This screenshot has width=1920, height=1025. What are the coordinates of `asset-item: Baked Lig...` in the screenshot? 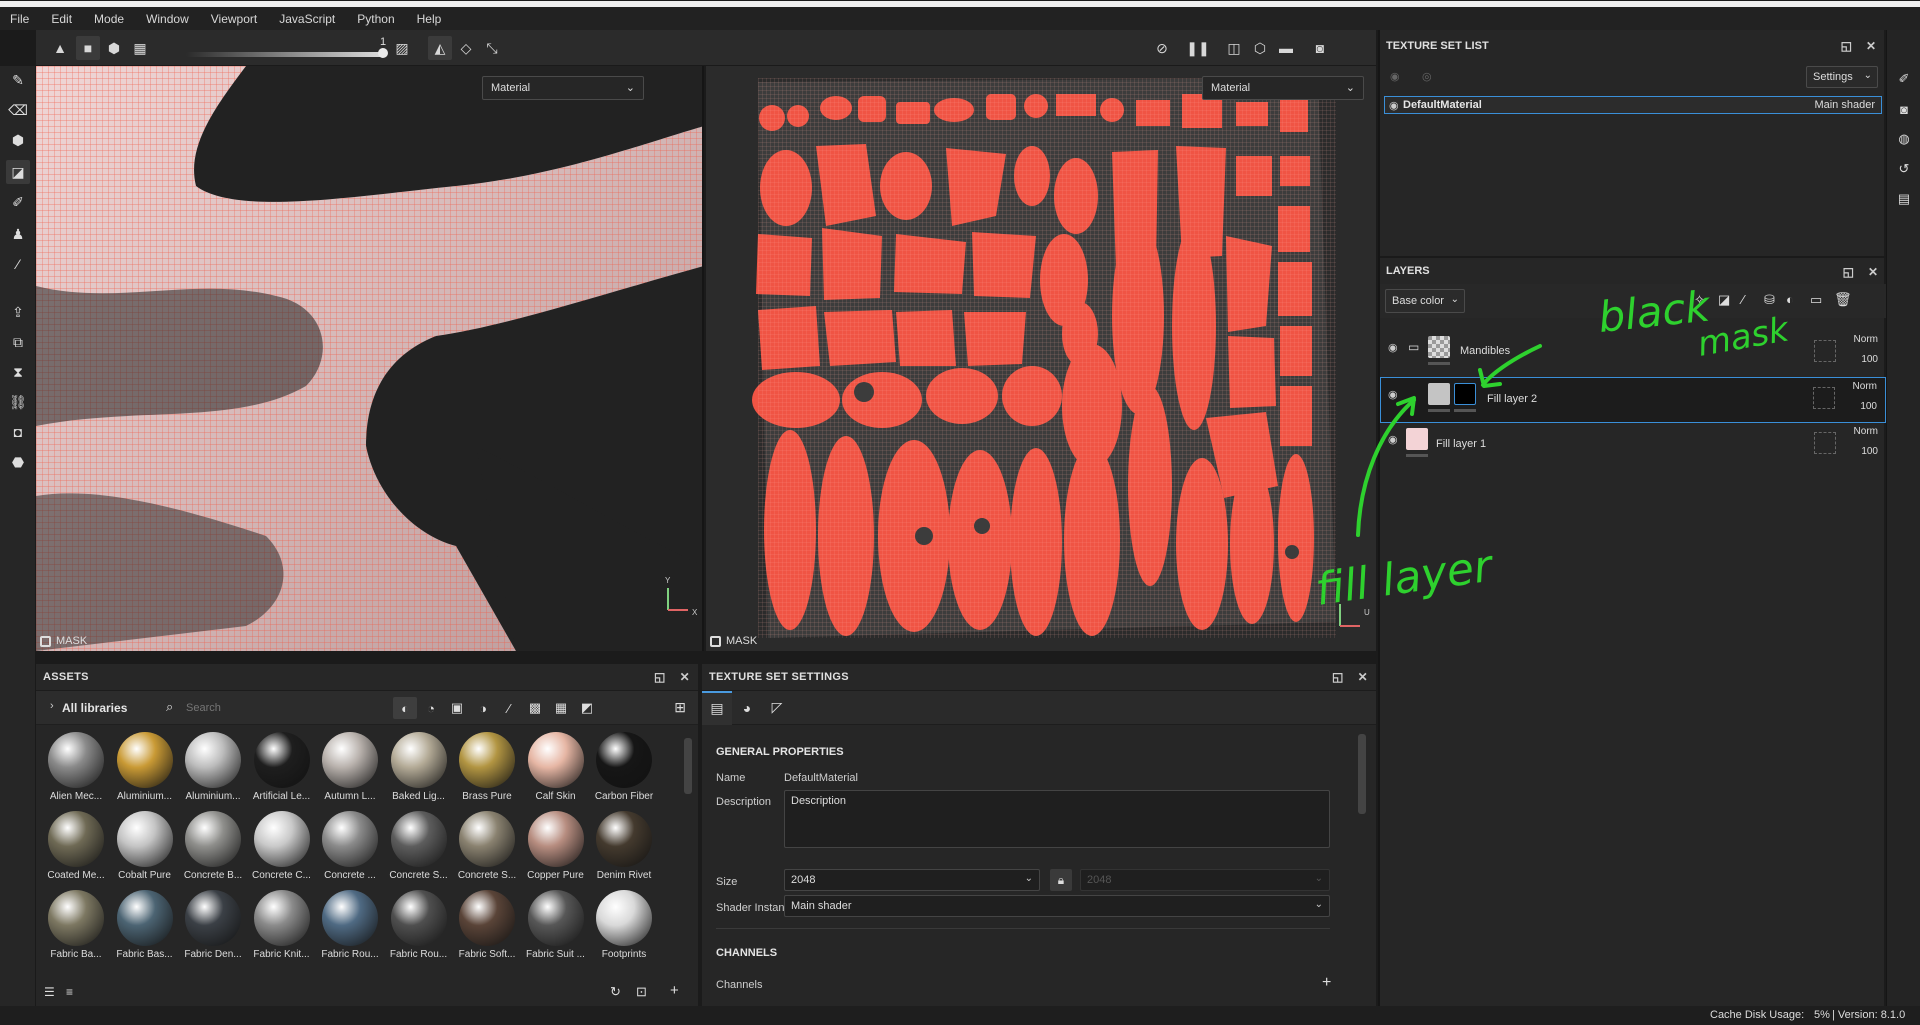 It's located at (419, 771).